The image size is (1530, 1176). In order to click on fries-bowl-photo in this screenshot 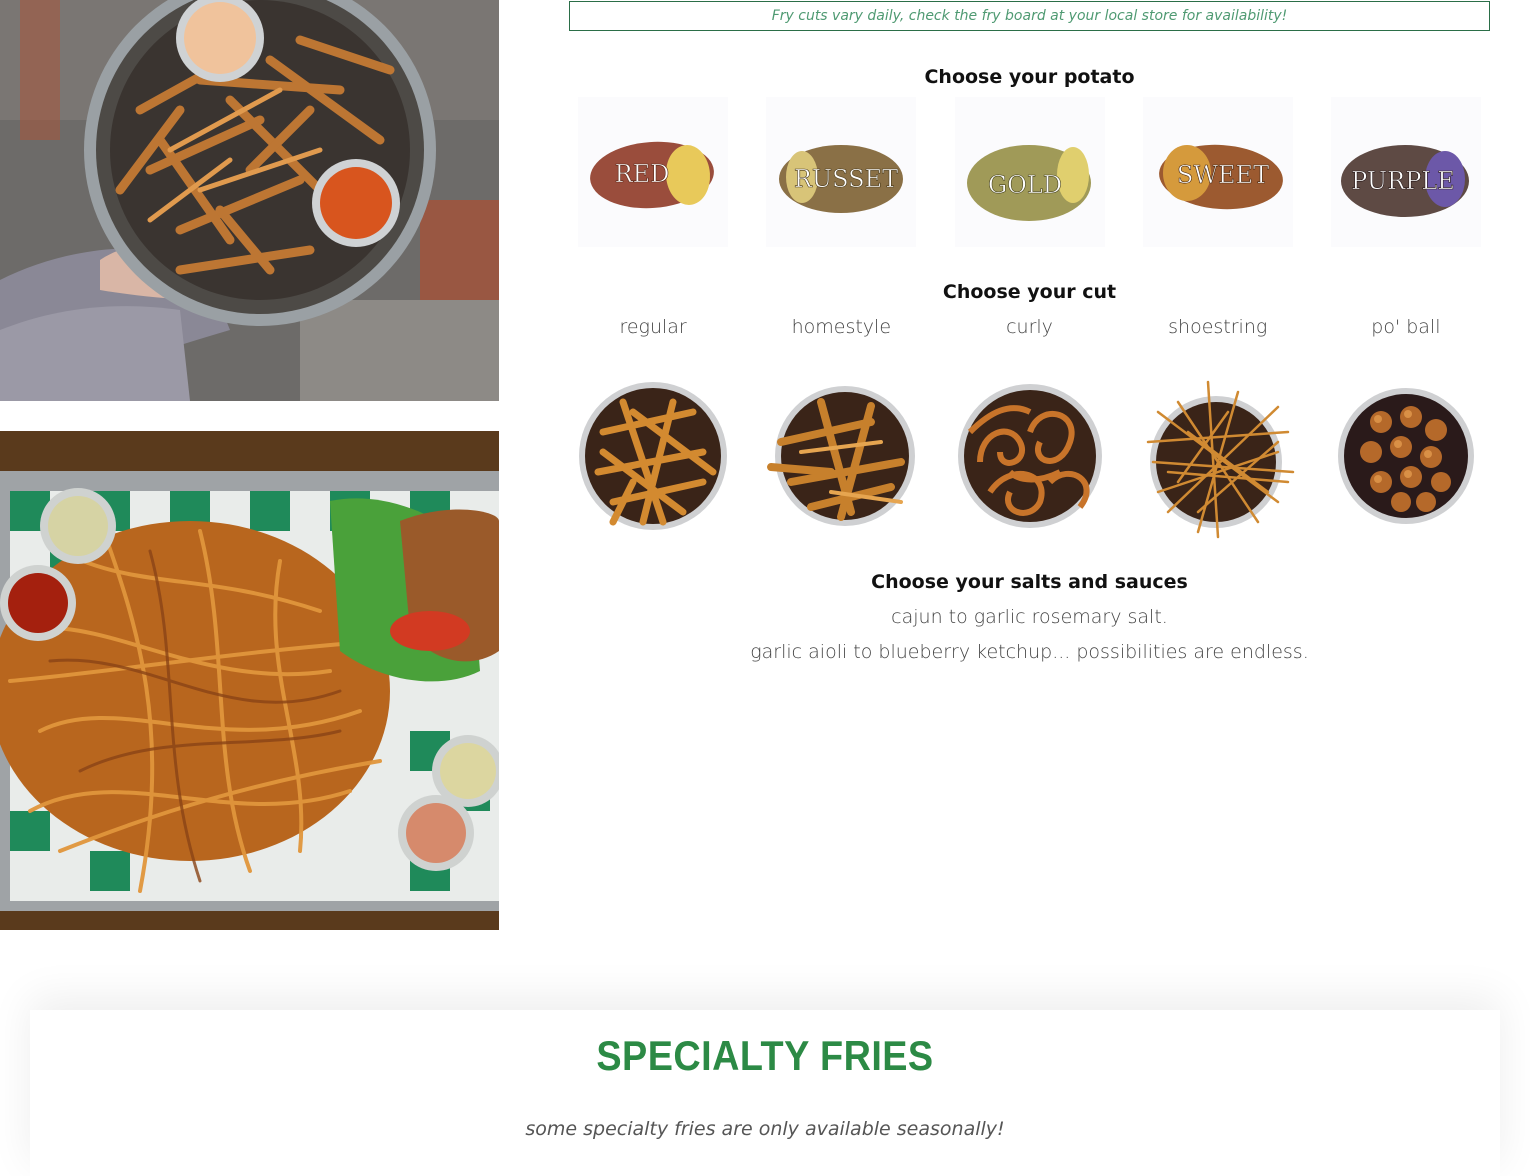, I will do `click(249, 200)`.